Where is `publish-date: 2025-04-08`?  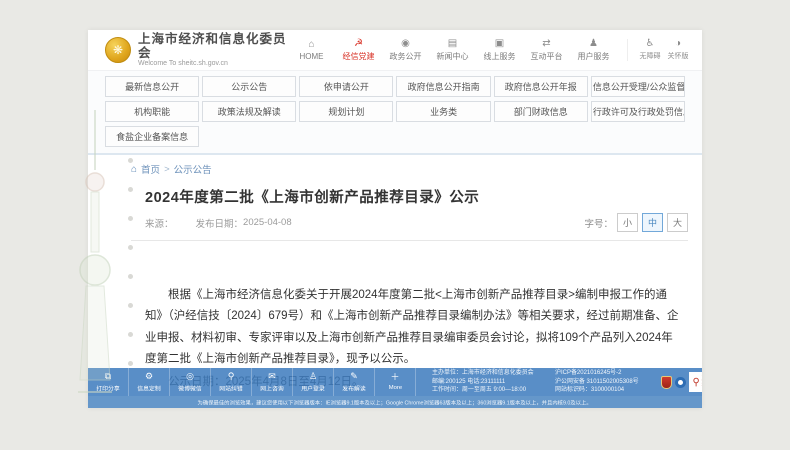
publish-date: 2025-04-08 is located at coordinates (267, 222).